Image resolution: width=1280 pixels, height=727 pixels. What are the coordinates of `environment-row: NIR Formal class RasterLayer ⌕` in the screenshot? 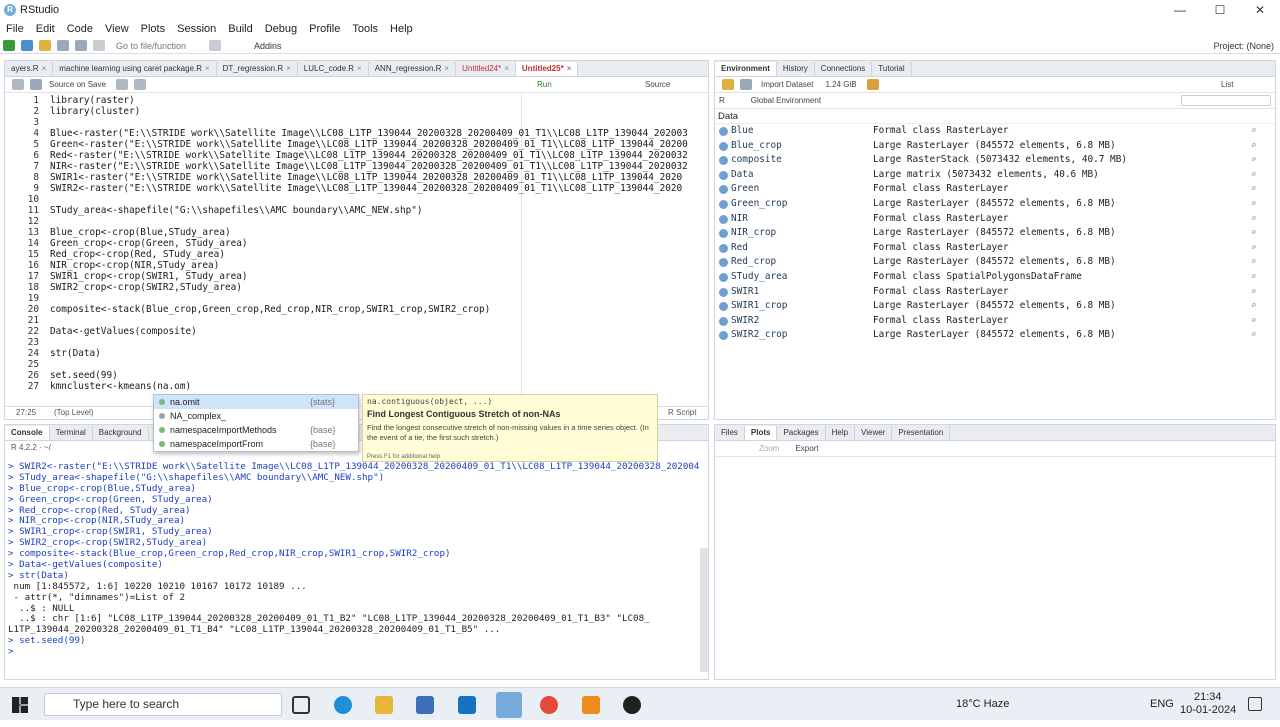 It's located at (996, 219).